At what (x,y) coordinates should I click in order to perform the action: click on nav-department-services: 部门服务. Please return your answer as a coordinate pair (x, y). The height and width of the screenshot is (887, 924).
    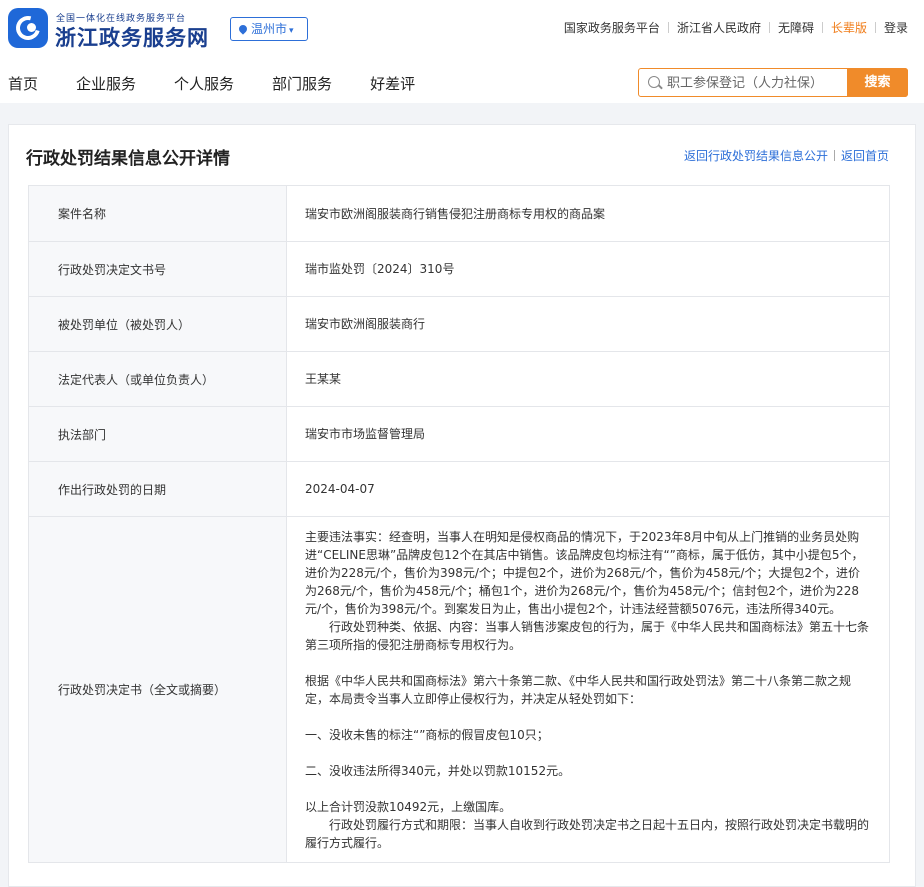
    Looking at the image, I should click on (302, 83).